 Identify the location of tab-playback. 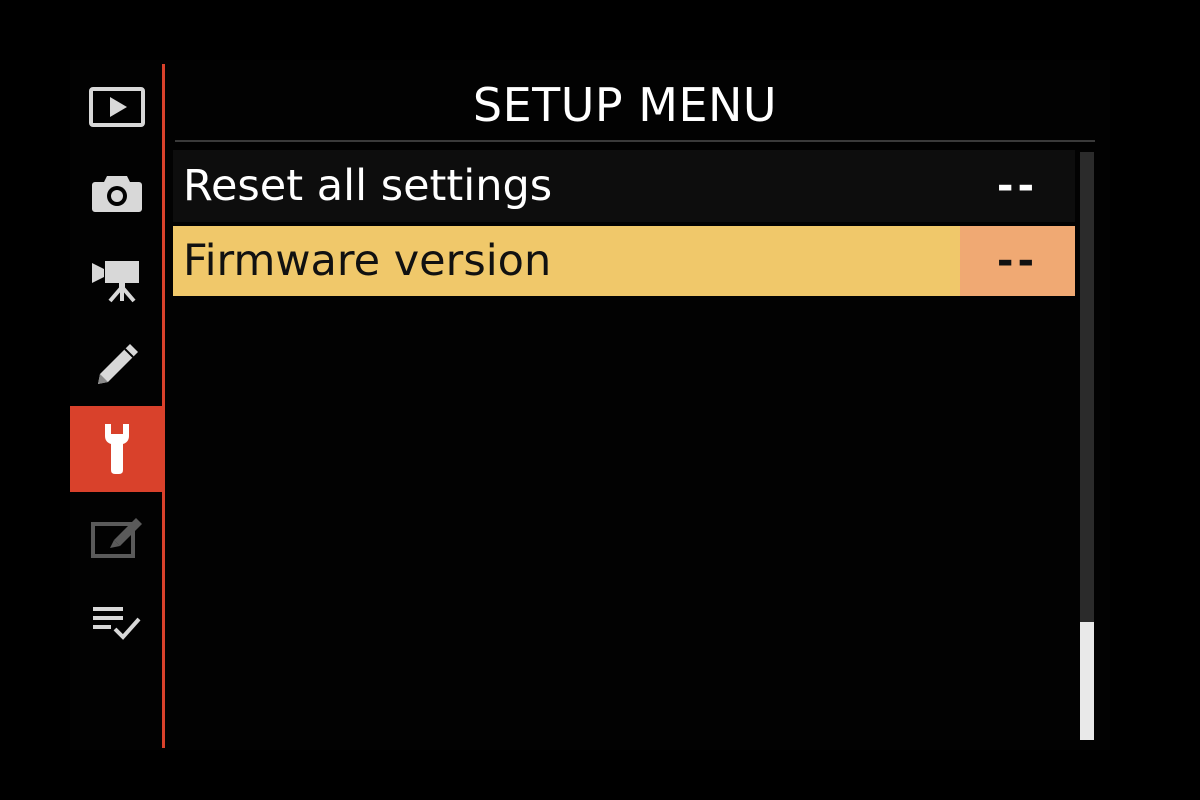
(116, 107).